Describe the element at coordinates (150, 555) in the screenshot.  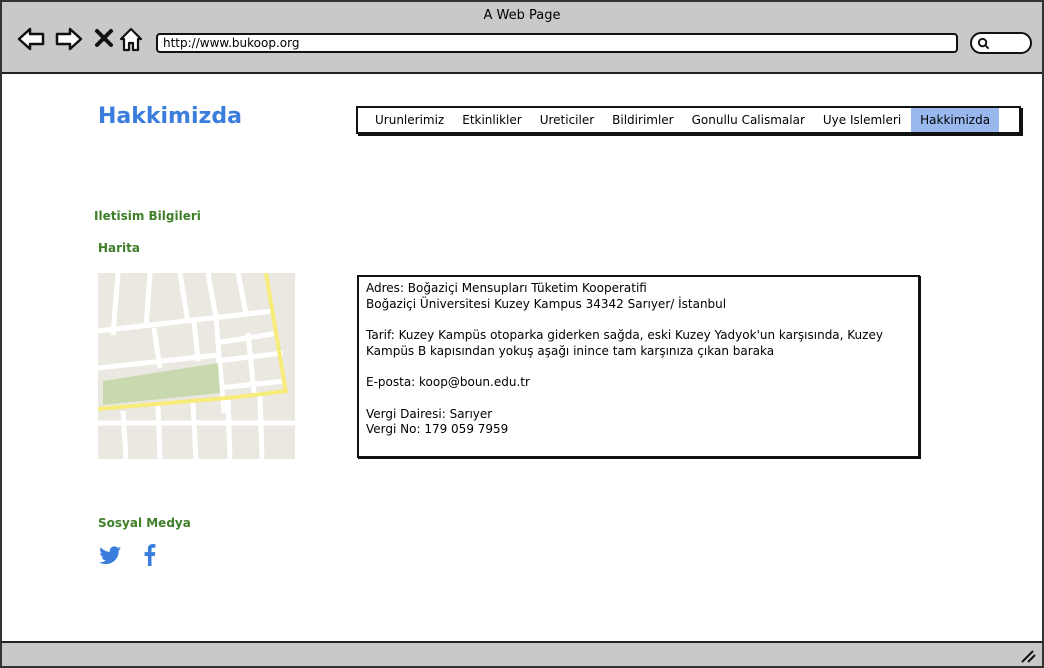
I see `facebook-icon` at that location.